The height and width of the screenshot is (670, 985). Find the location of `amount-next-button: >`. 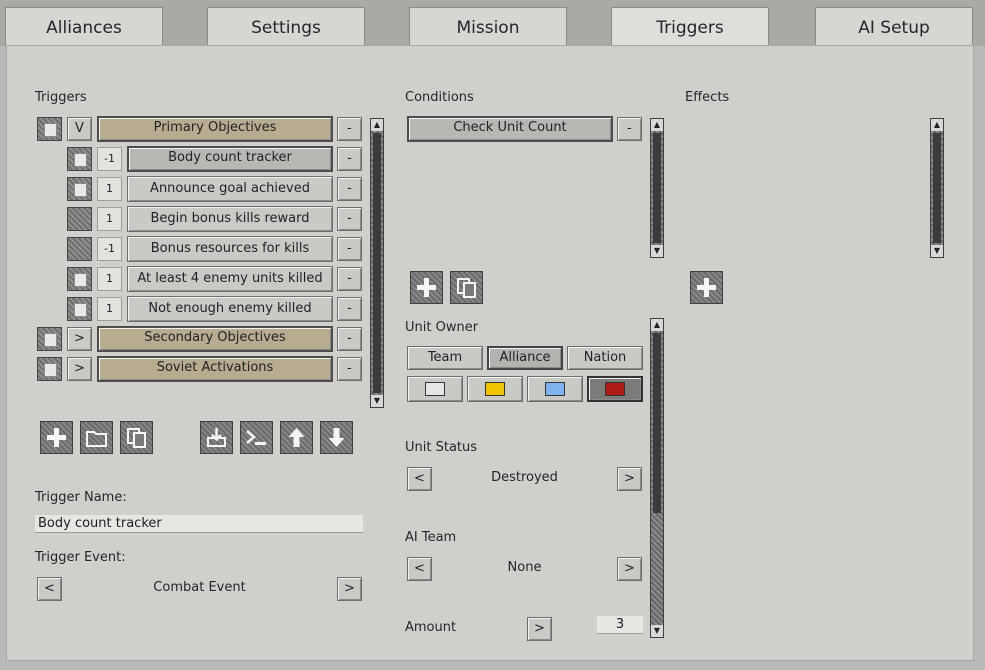

amount-next-button: > is located at coordinates (539, 629).